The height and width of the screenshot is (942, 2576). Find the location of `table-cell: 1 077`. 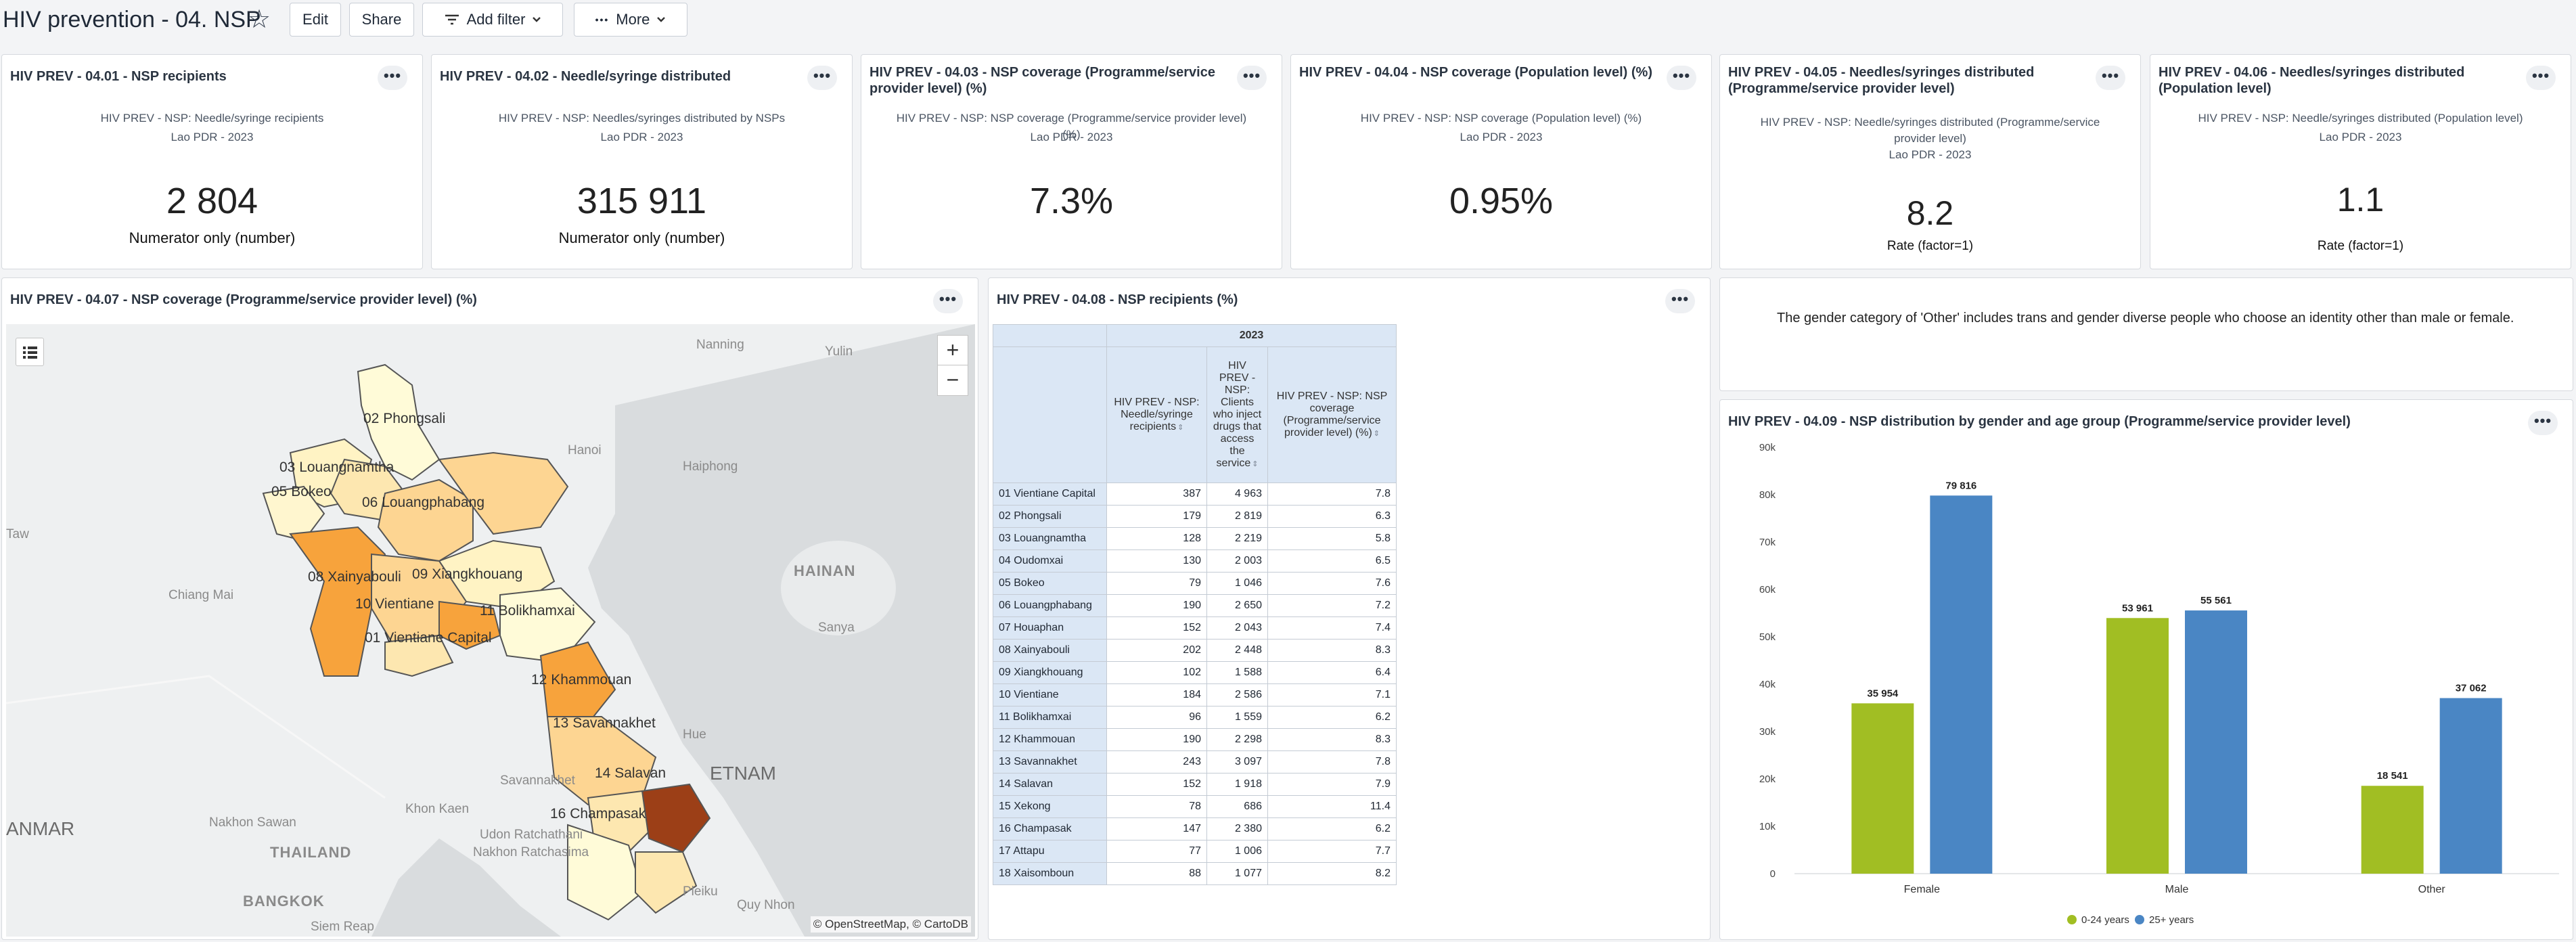

table-cell: 1 077 is located at coordinates (1237, 873).